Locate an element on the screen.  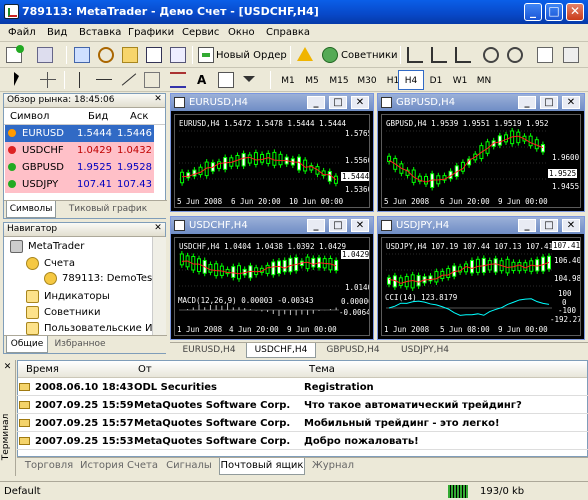
tab-account-history: История Счета is located at coordinates (119, 466).